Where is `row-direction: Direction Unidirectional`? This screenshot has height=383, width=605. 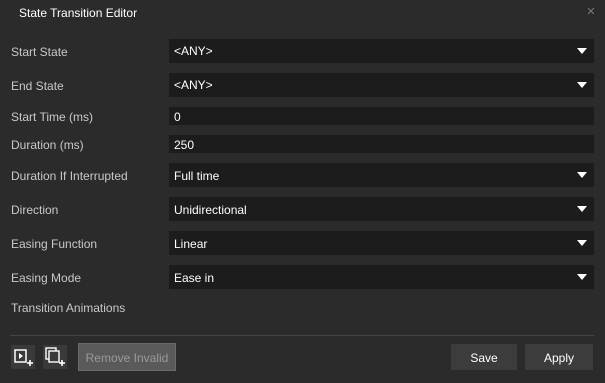 row-direction: Direction Unidirectional is located at coordinates (302, 209).